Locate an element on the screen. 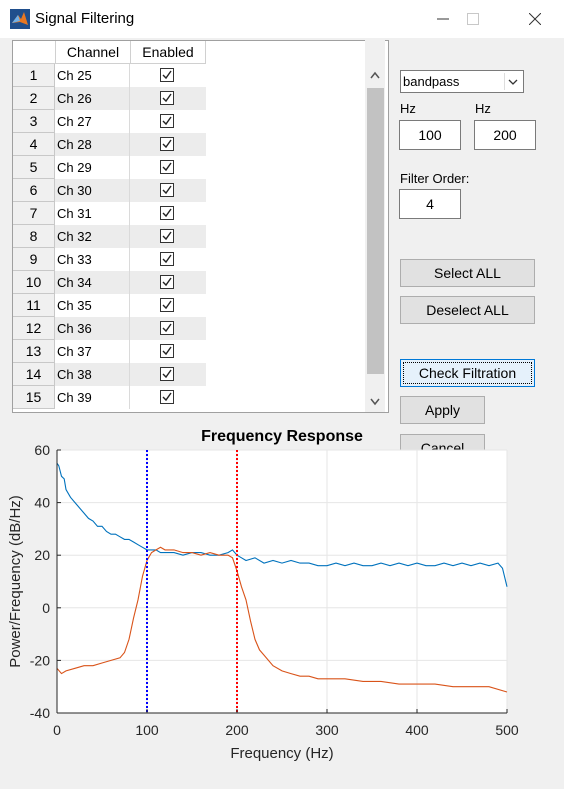 The width and height of the screenshot is (564, 789). check-filtration-button: Check Filtration is located at coordinates (467, 373).